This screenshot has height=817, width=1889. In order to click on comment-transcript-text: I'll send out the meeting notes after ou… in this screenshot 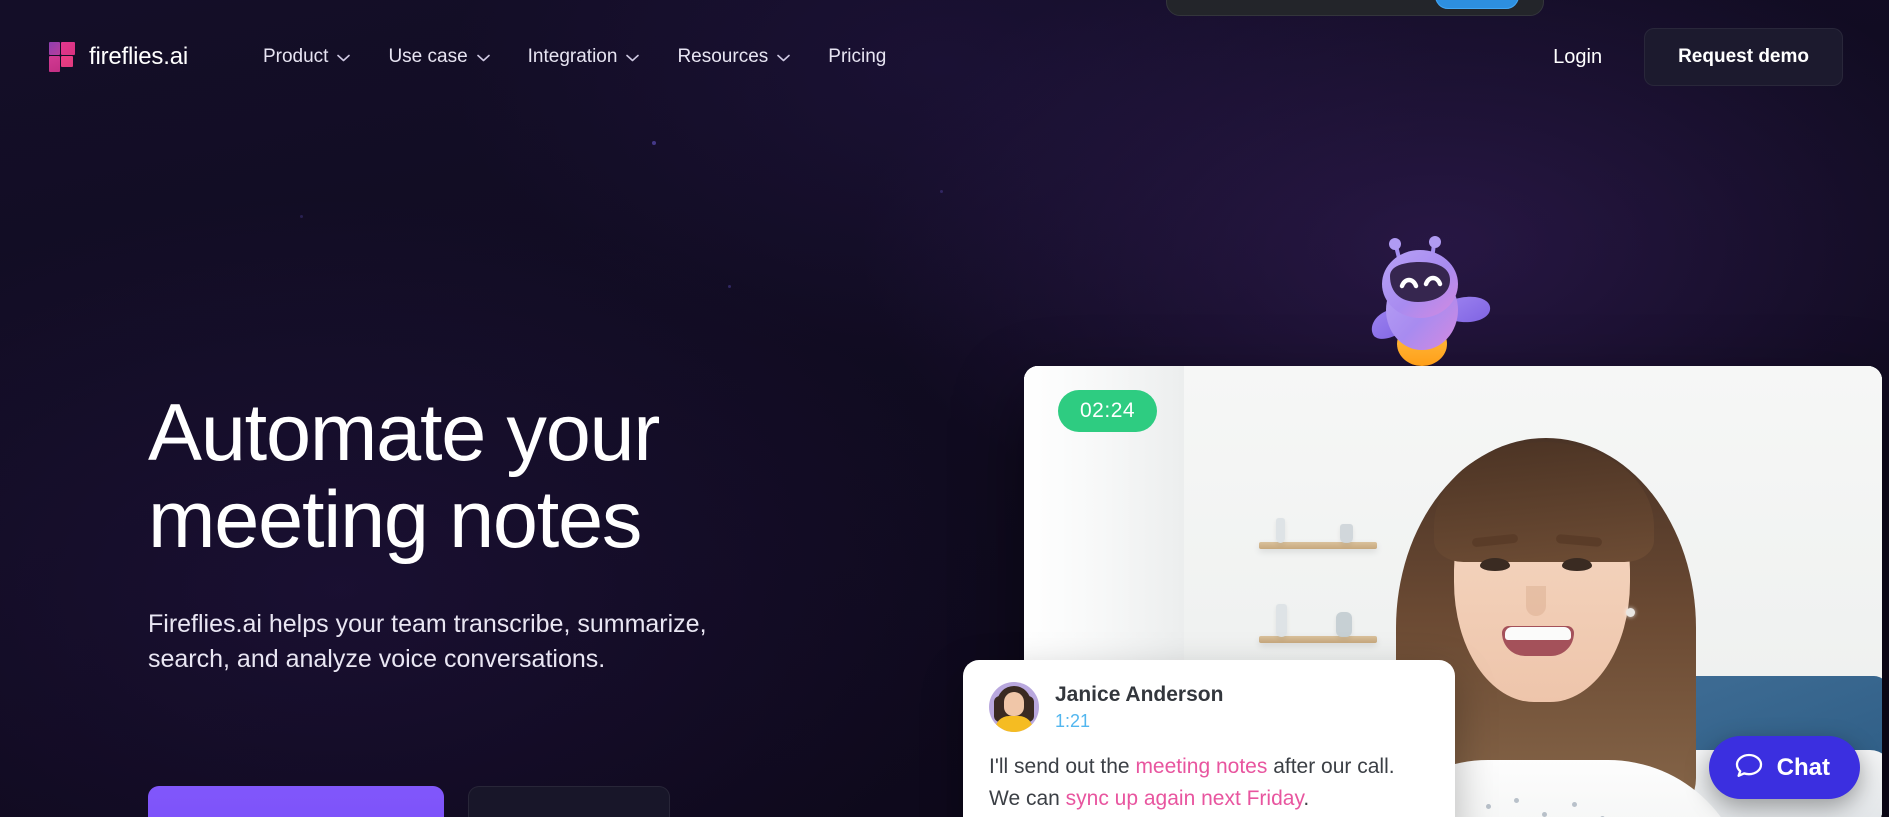, I will do `click(1209, 782)`.